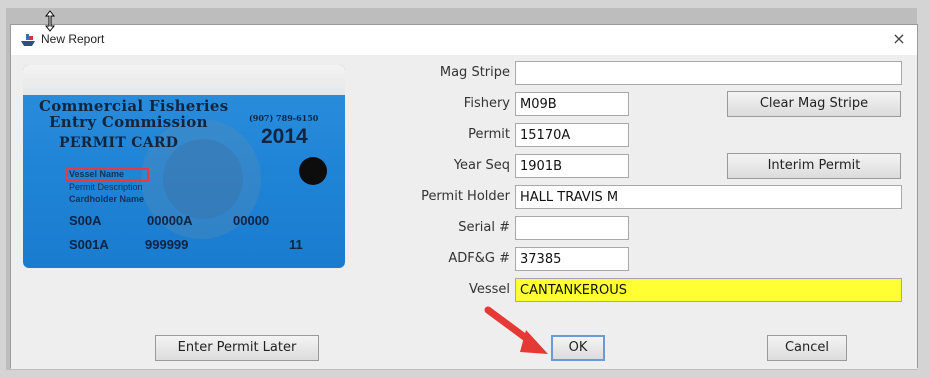 The image size is (929, 377). I want to click on close-button: ×, so click(899, 39).